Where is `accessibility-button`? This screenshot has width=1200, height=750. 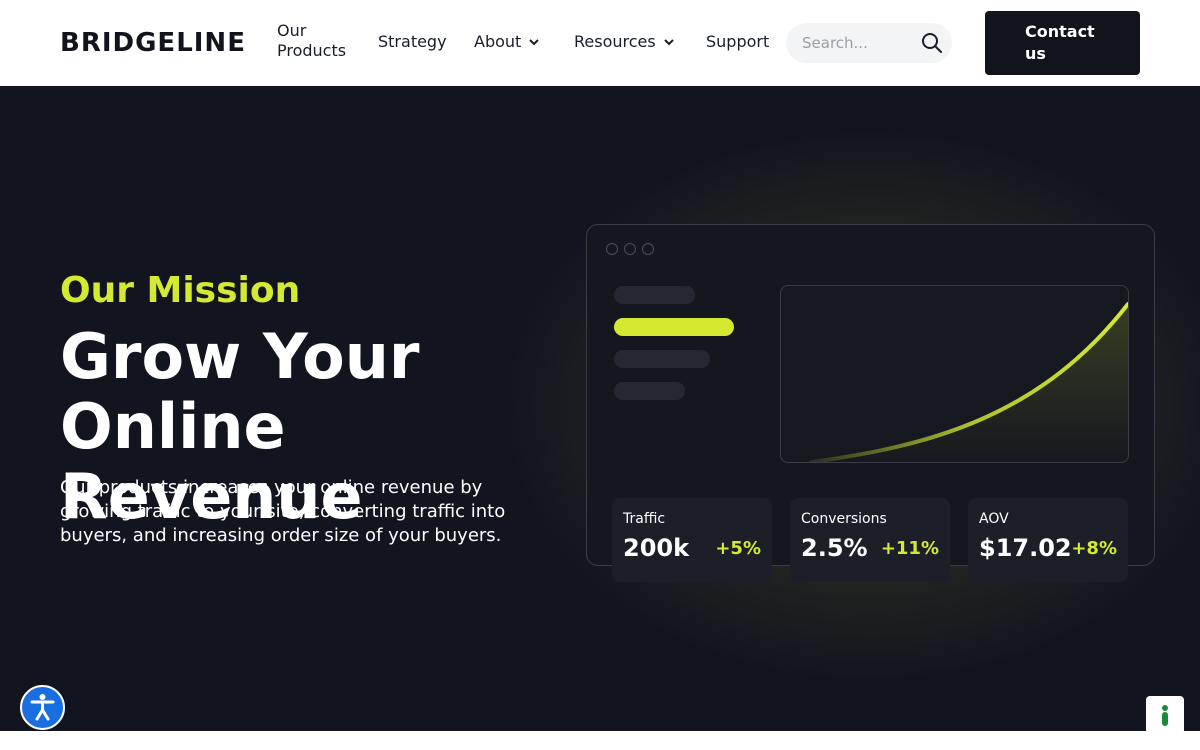 accessibility-button is located at coordinates (42, 707).